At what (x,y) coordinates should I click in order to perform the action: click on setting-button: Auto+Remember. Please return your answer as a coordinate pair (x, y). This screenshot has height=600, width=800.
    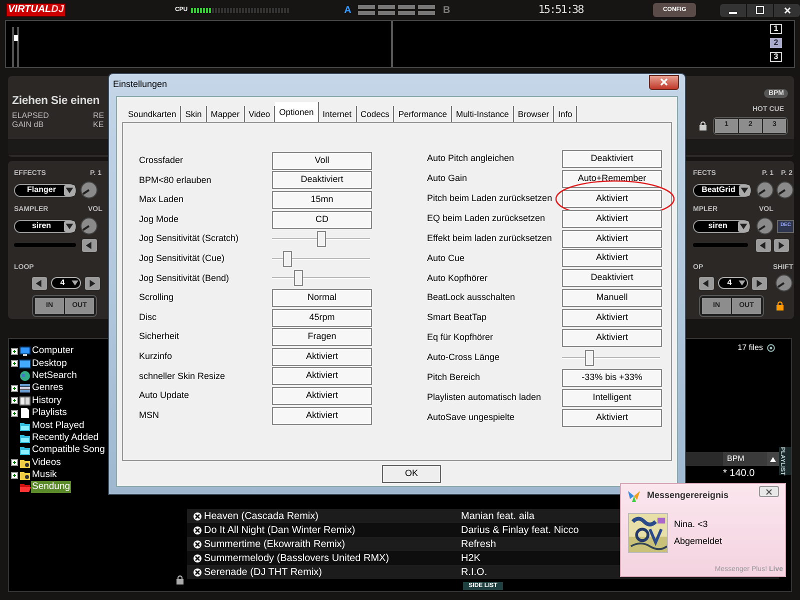
    Looking at the image, I should click on (612, 179).